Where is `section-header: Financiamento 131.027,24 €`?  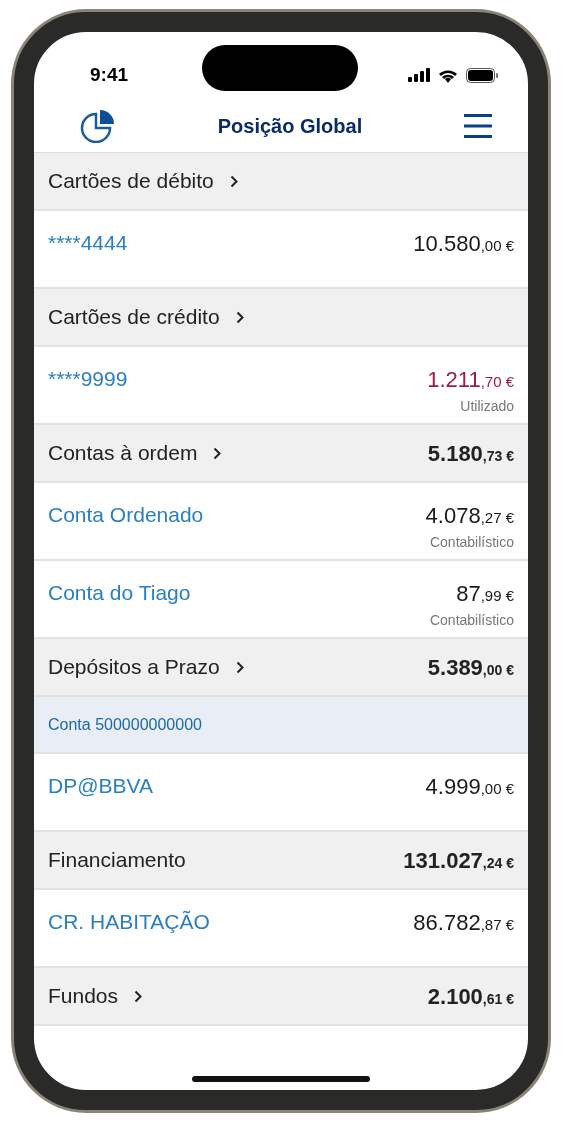
section-header: Financiamento 131.027,24 € is located at coordinates (281, 861).